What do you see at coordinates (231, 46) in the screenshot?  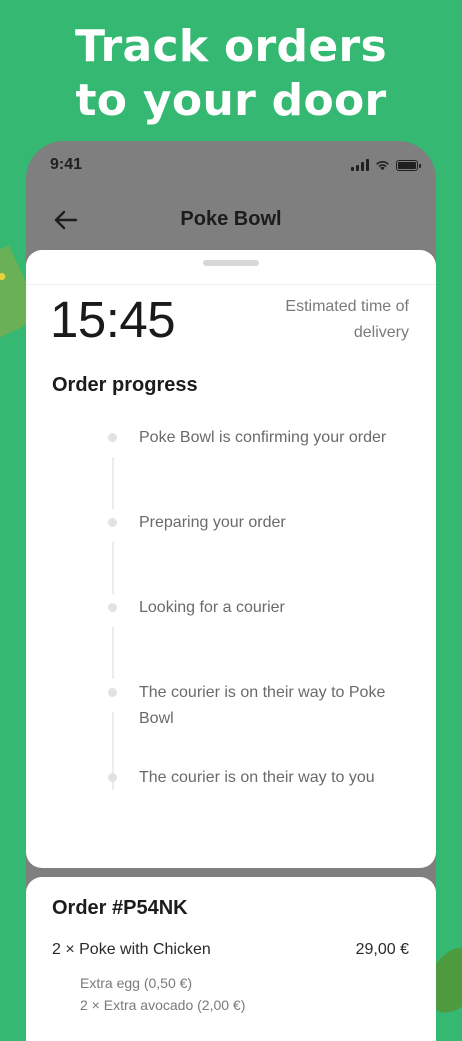 I see `headline-line-1: Track orders` at bounding box center [231, 46].